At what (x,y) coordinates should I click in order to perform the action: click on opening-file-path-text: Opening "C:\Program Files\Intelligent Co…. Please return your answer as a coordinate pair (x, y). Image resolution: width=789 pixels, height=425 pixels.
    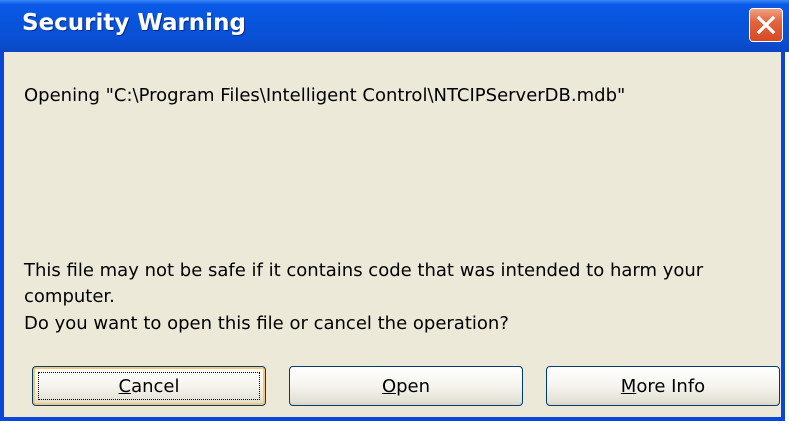
    Looking at the image, I should click on (325, 95).